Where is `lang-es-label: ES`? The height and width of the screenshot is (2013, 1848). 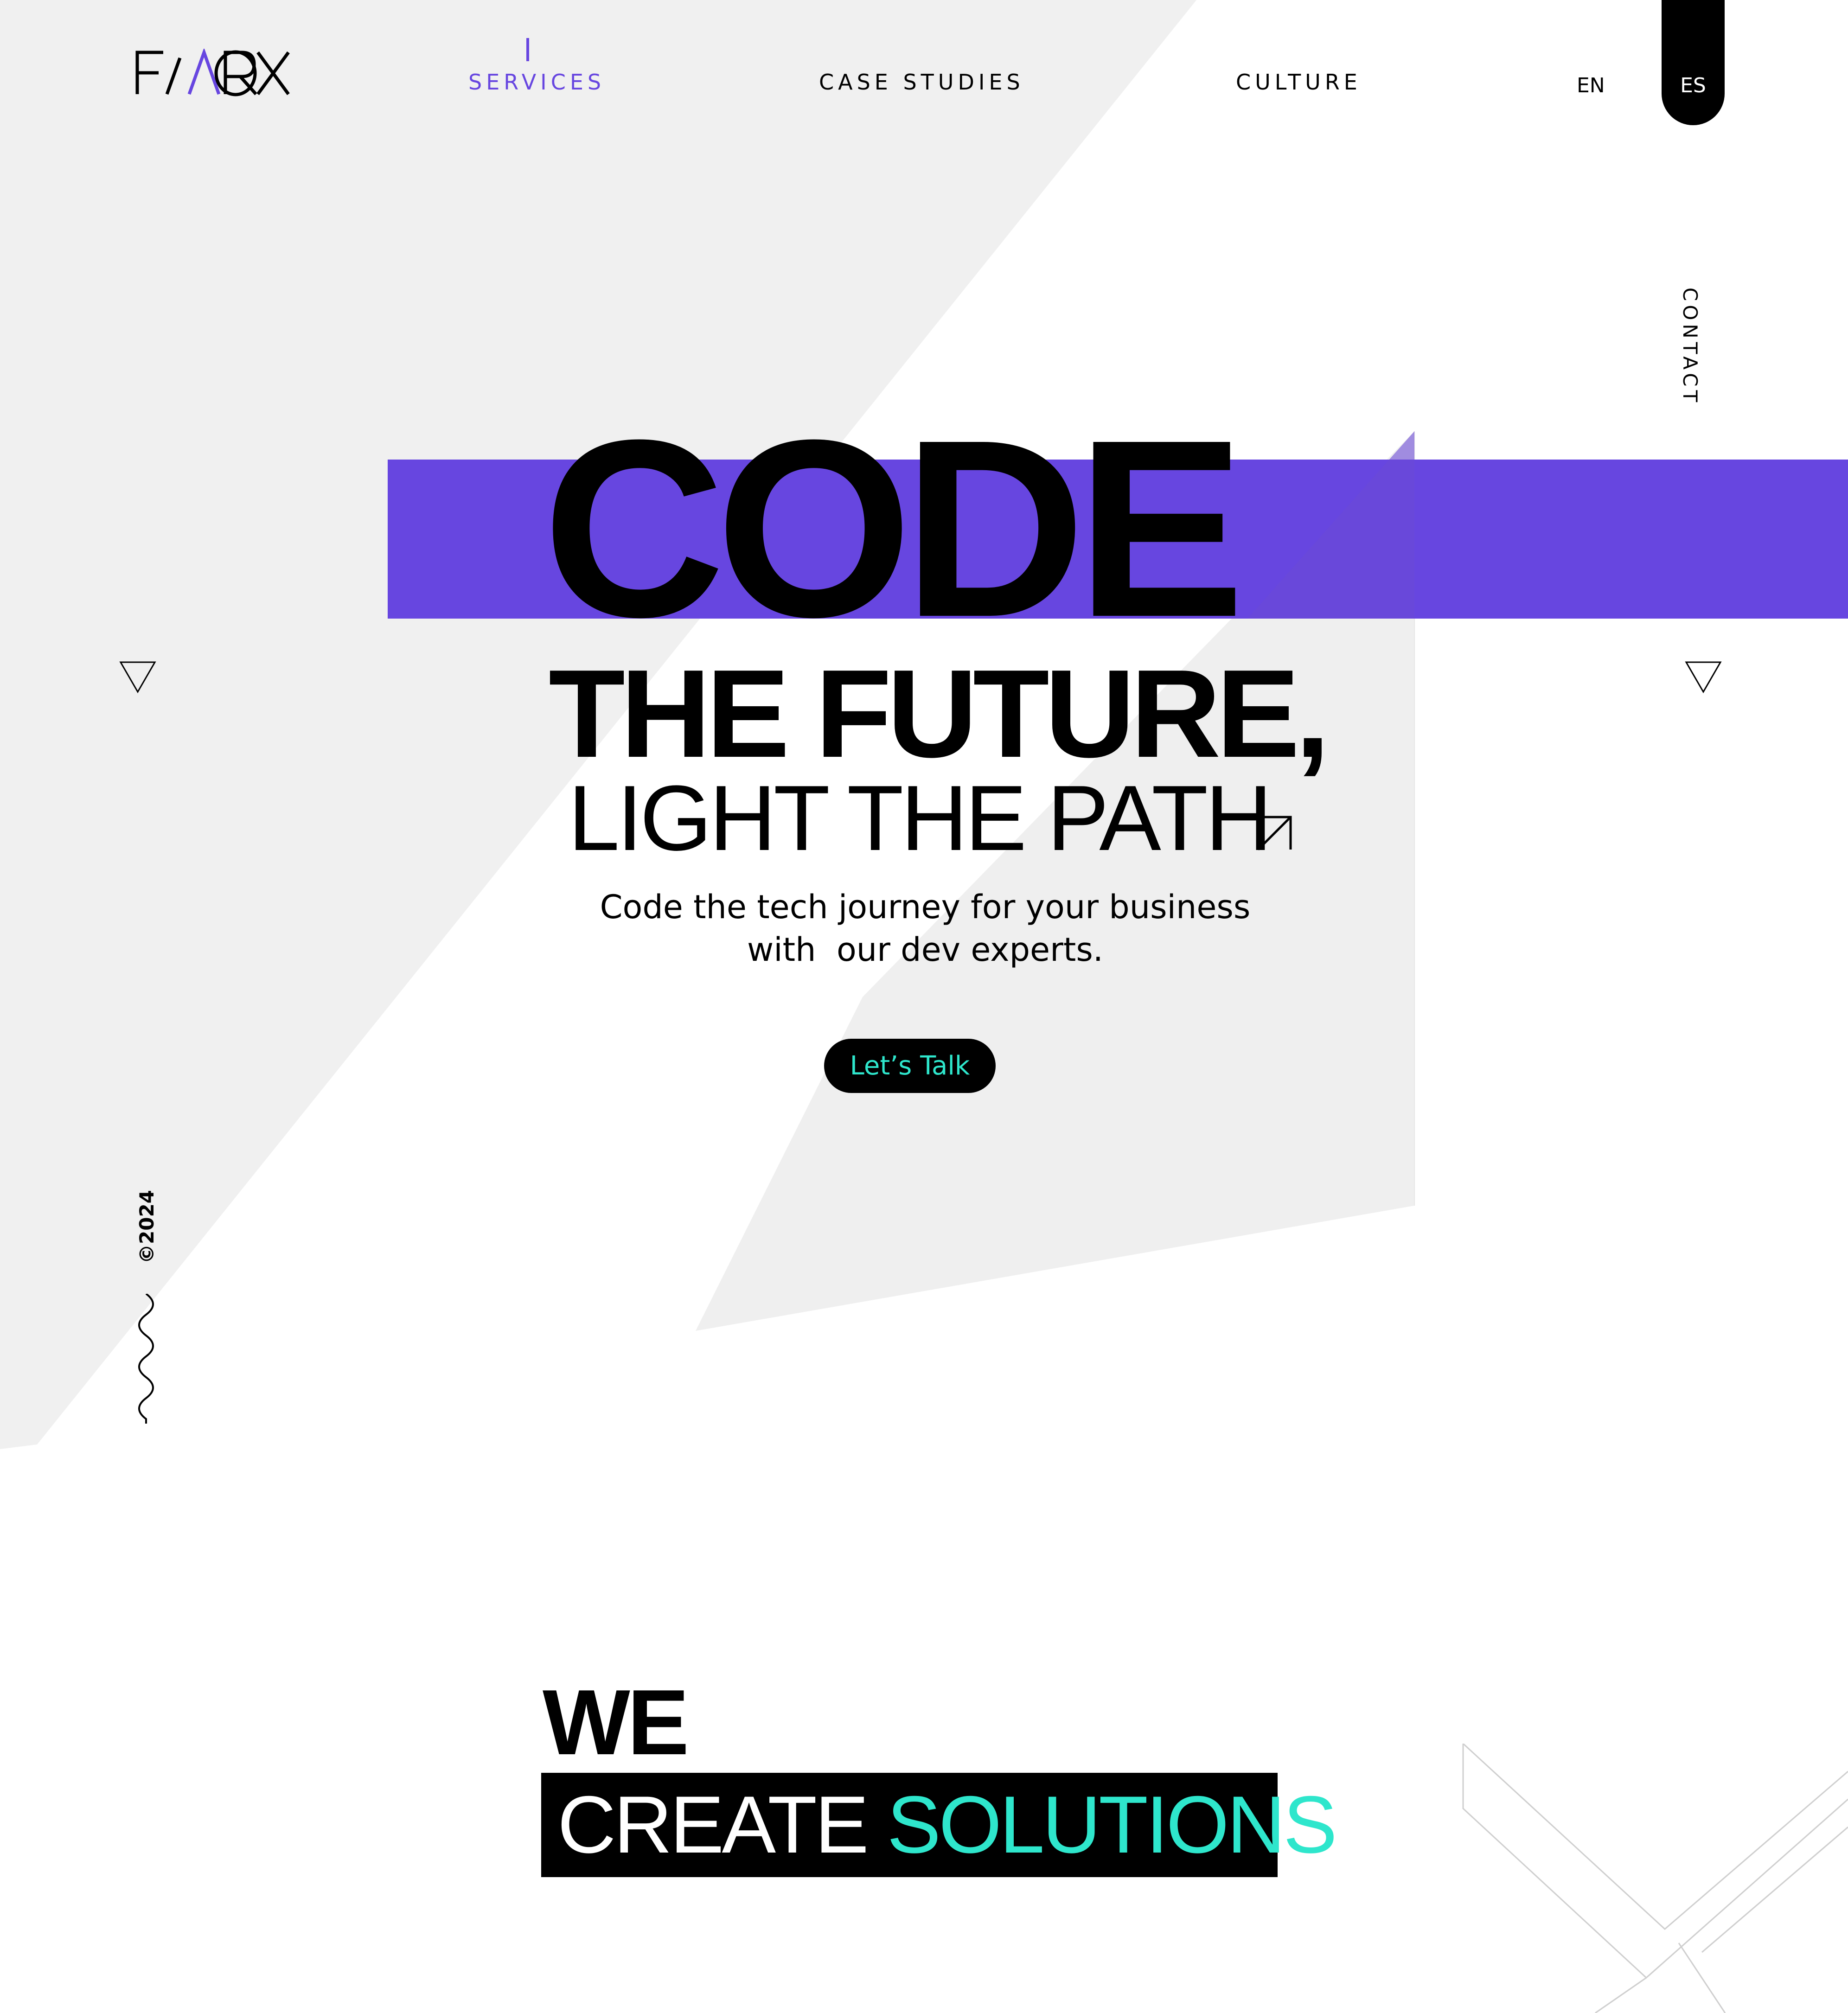
lang-es-label: ES is located at coordinates (1693, 85).